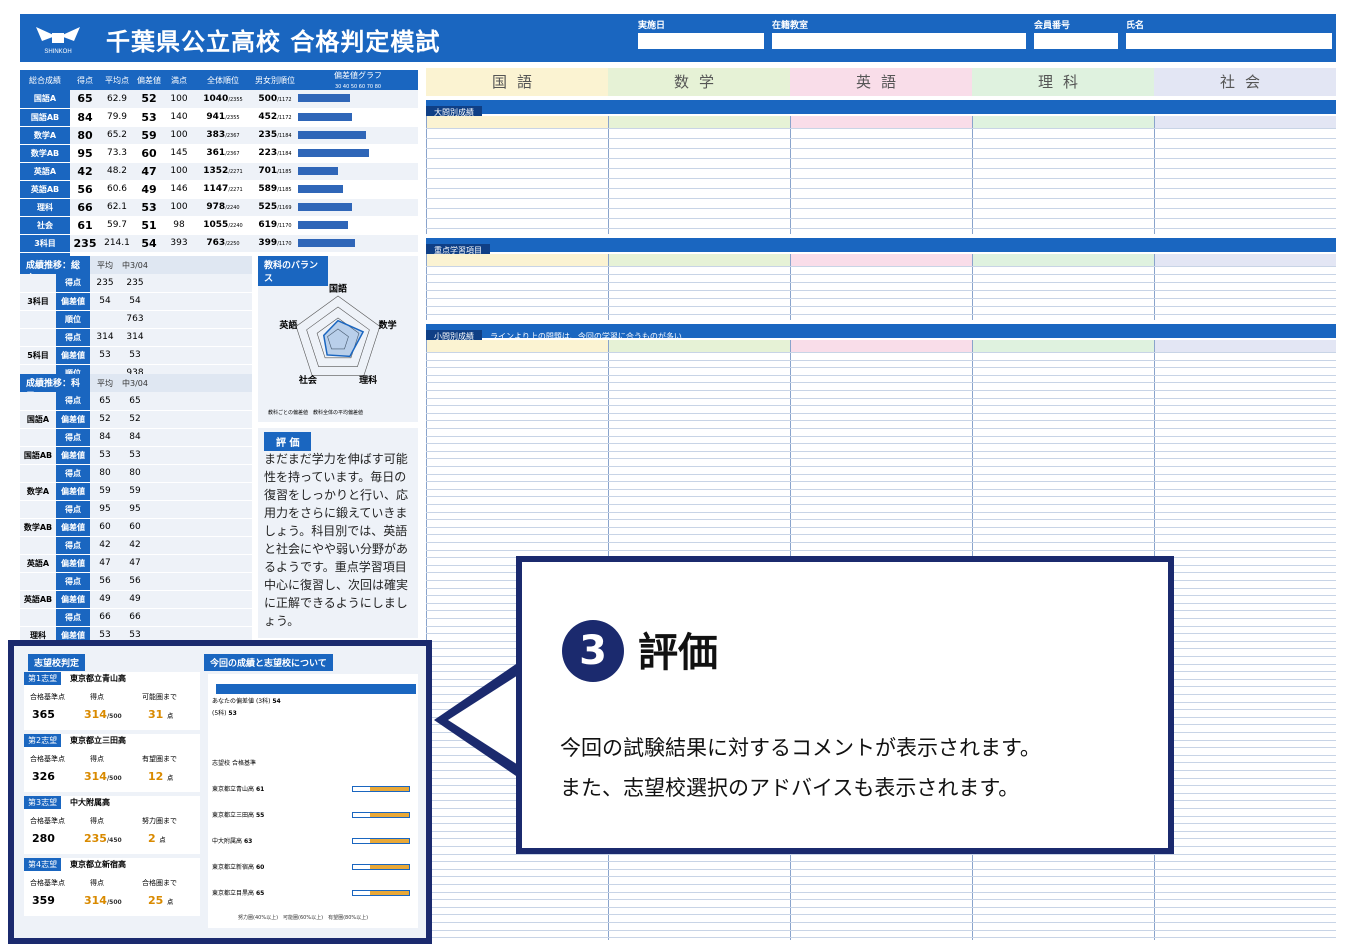 Image resolution: width=1352 pixels, height=947 pixels. I want to click on trend-row: 国語A 偏差値 52 52, so click(136, 419).